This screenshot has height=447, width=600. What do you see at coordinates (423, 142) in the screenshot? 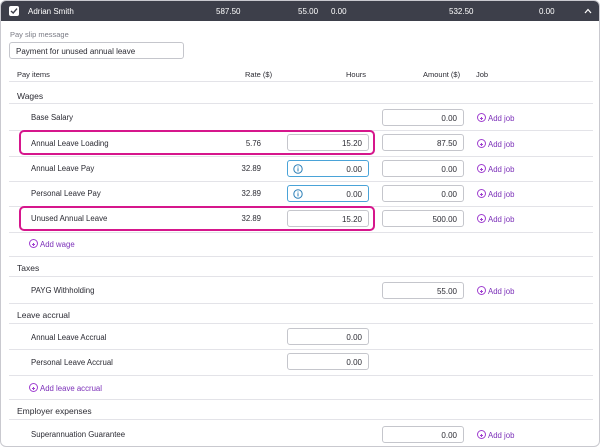
I see `amount-input-annual-leave-loading: 87.50` at bounding box center [423, 142].